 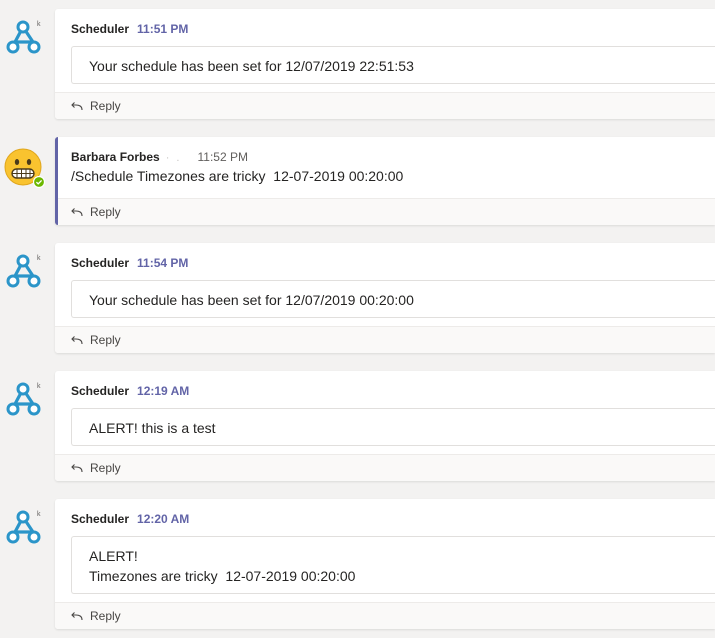 I want to click on author-presence-dots: · ., so click(x=173, y=158).